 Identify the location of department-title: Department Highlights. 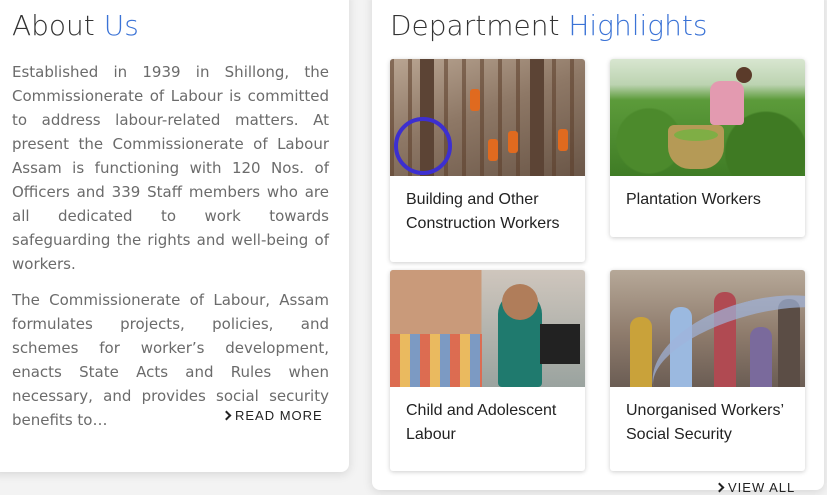
(548, 25).